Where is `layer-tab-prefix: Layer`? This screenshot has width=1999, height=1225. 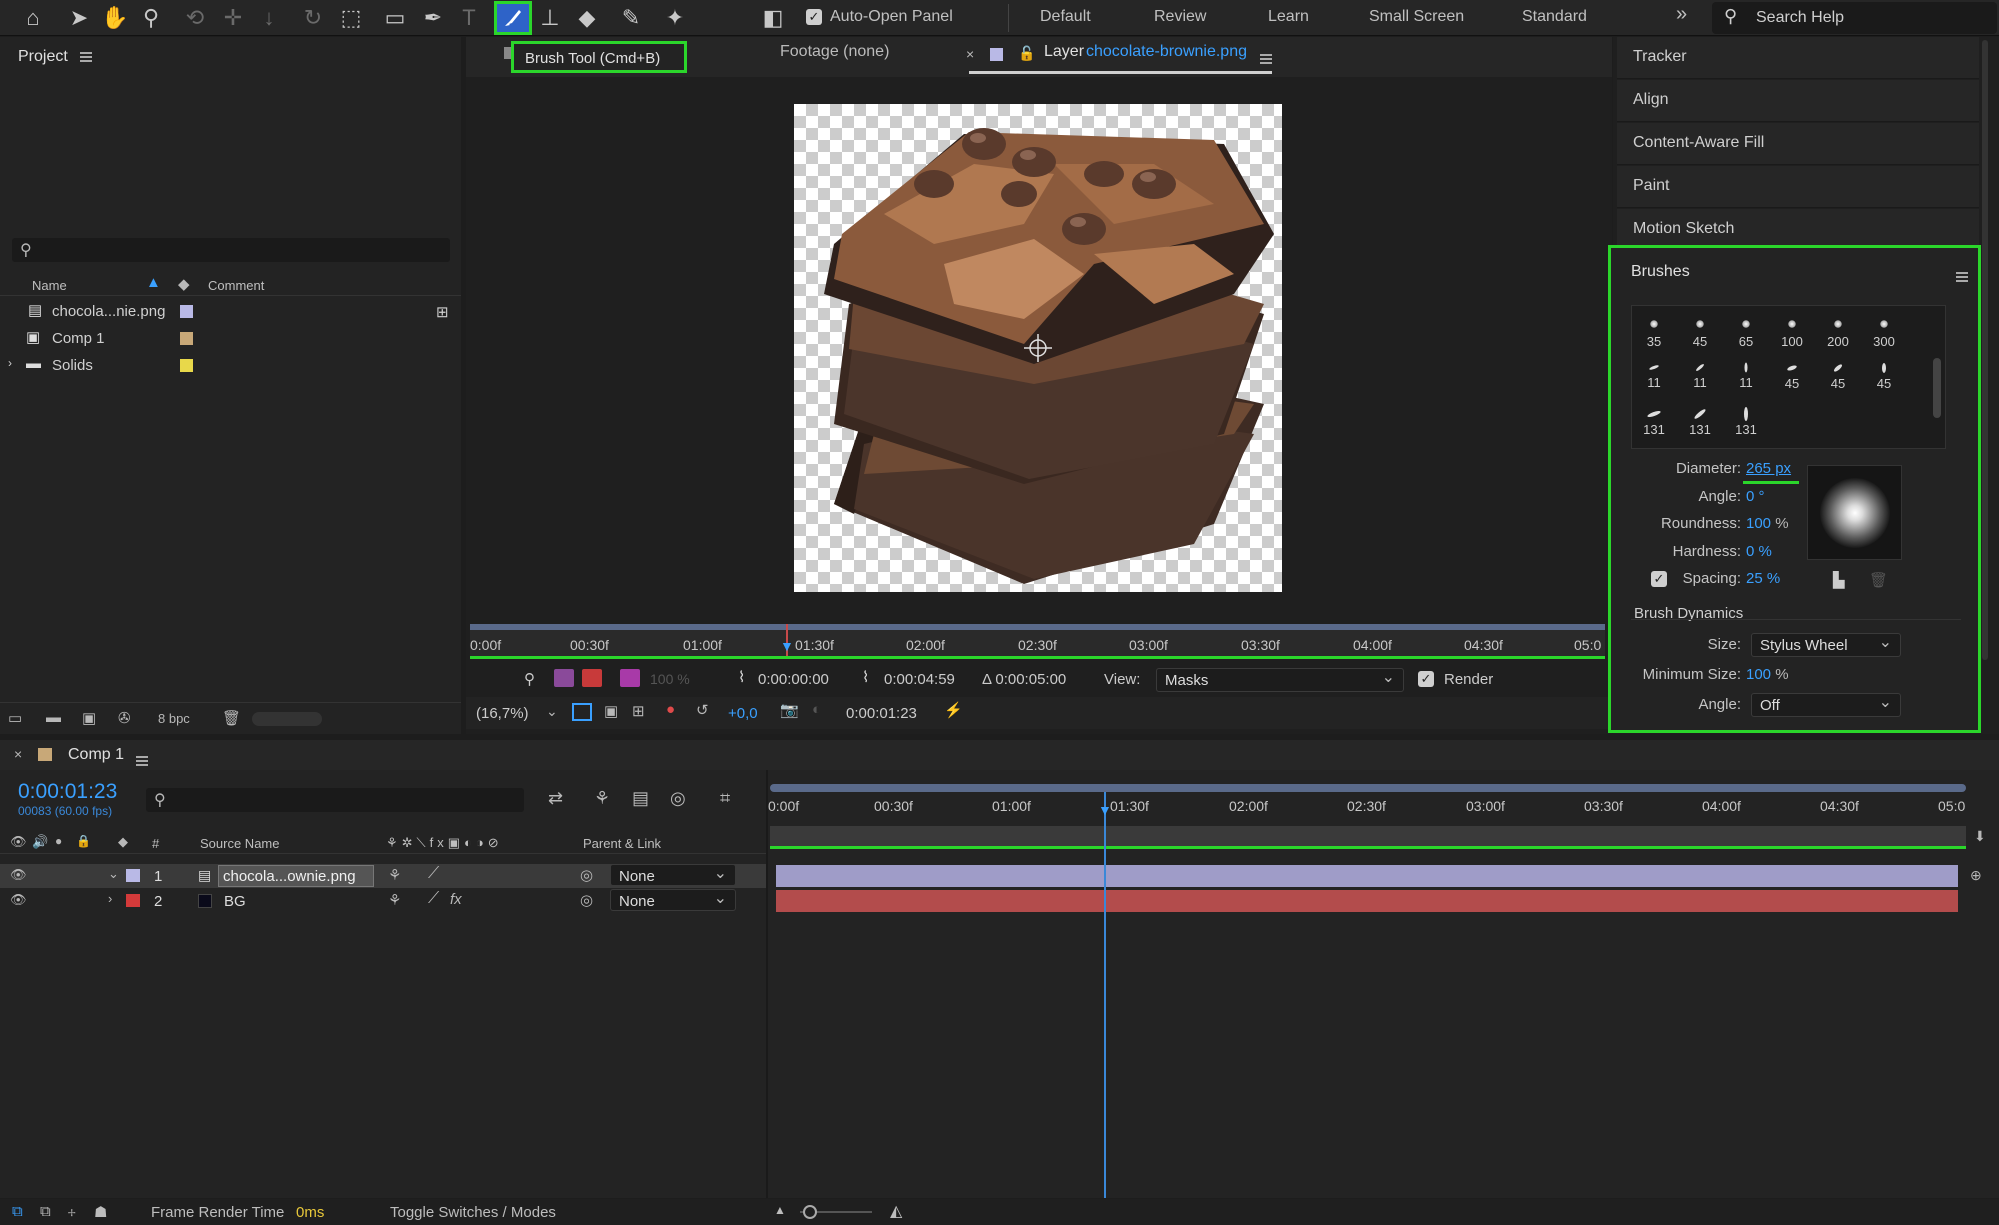 layer-tab-prefix: Layer is located at coordinates (1064, 52).